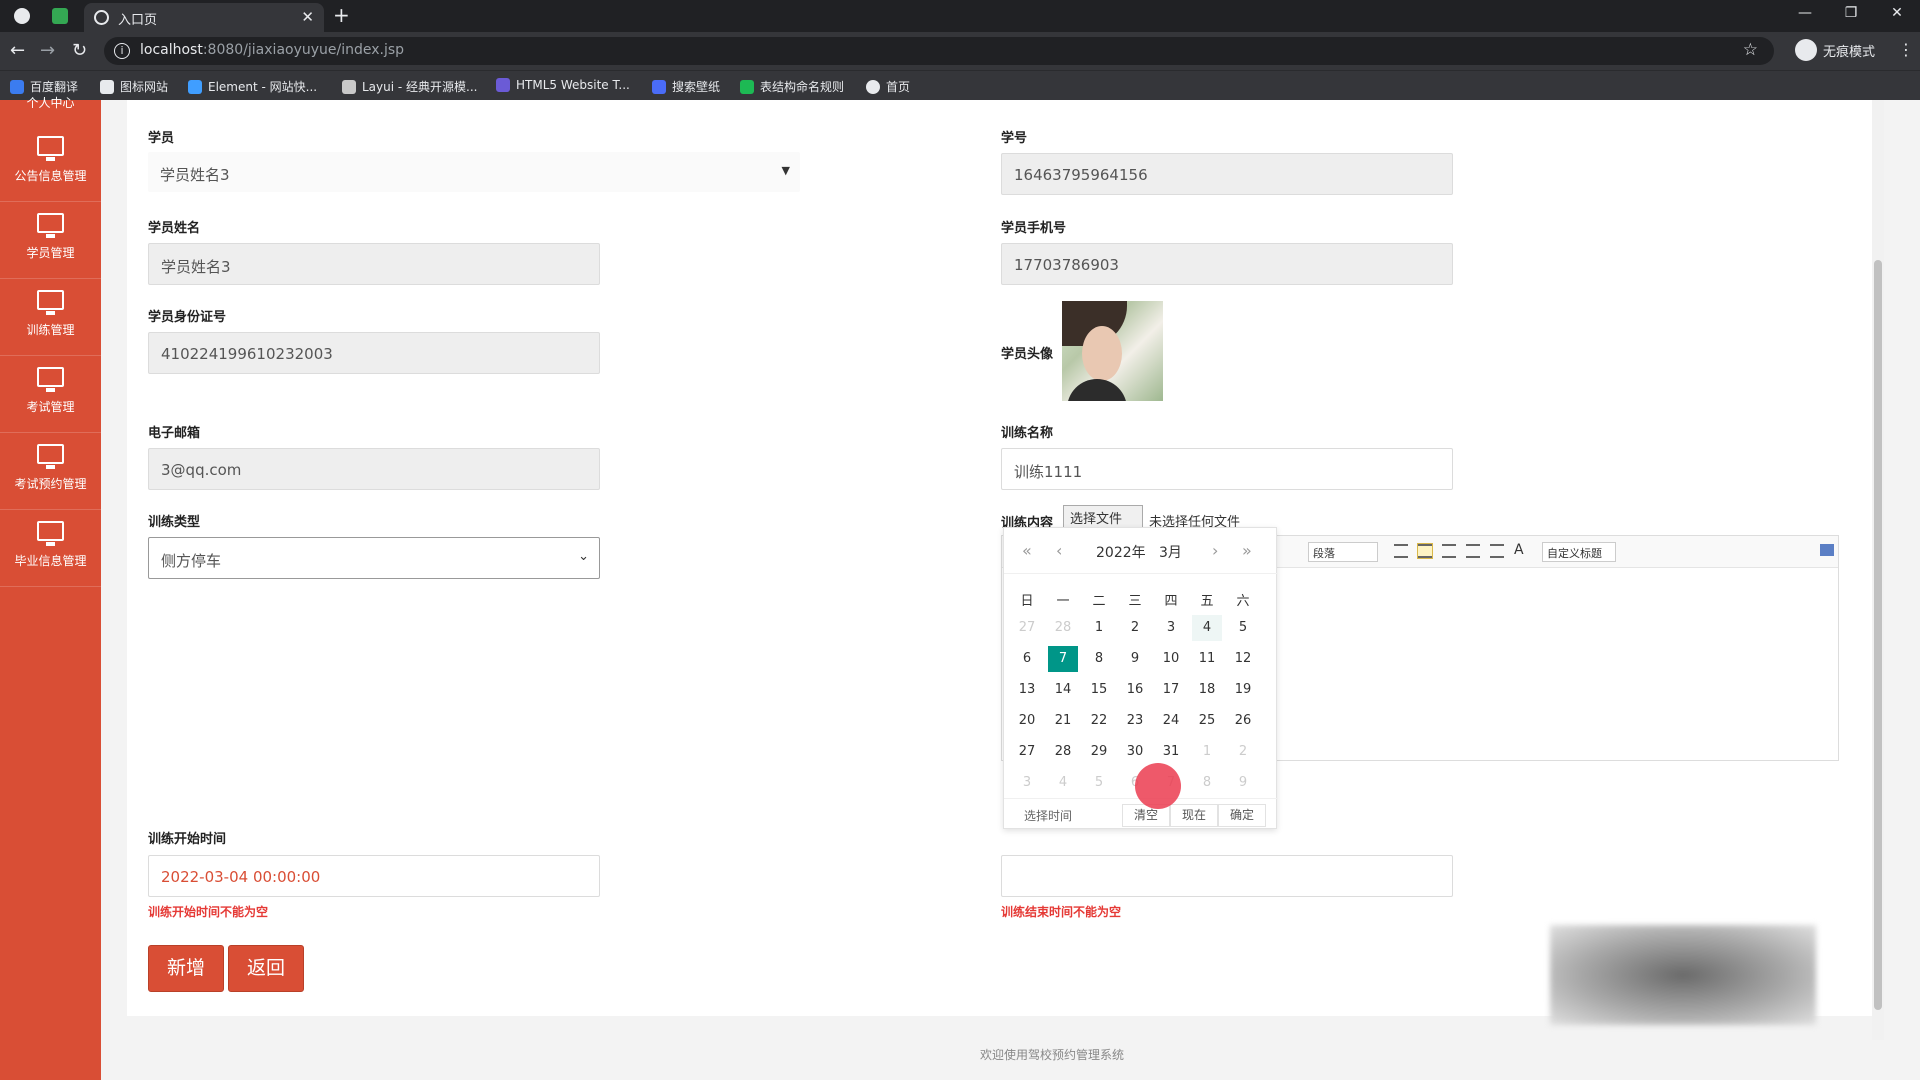  I want to click on sidebar-item-notice: 公告信息管理, so click(50, 163).